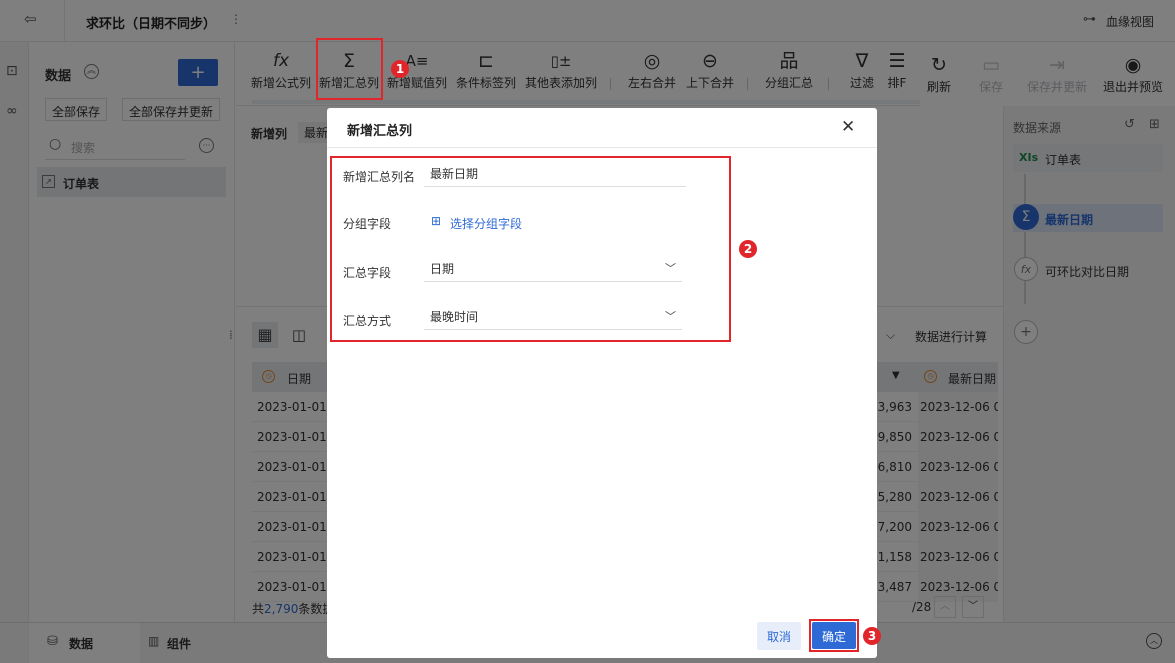 This screenshot has height=663, width=1175. What do you see at coordinates (555, 174) in the screenshot?
I see `name-input: 最新日期` at bounding box center [555, 174].